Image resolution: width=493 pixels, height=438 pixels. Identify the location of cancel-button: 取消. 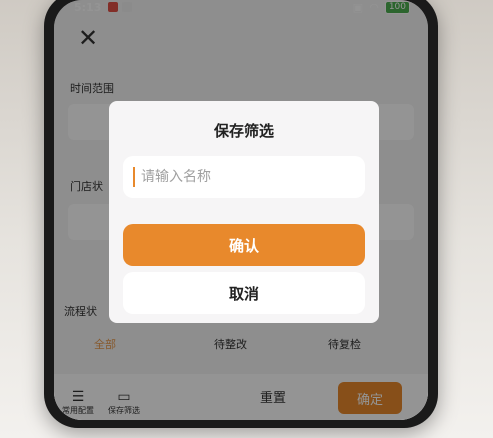
(244, 293).